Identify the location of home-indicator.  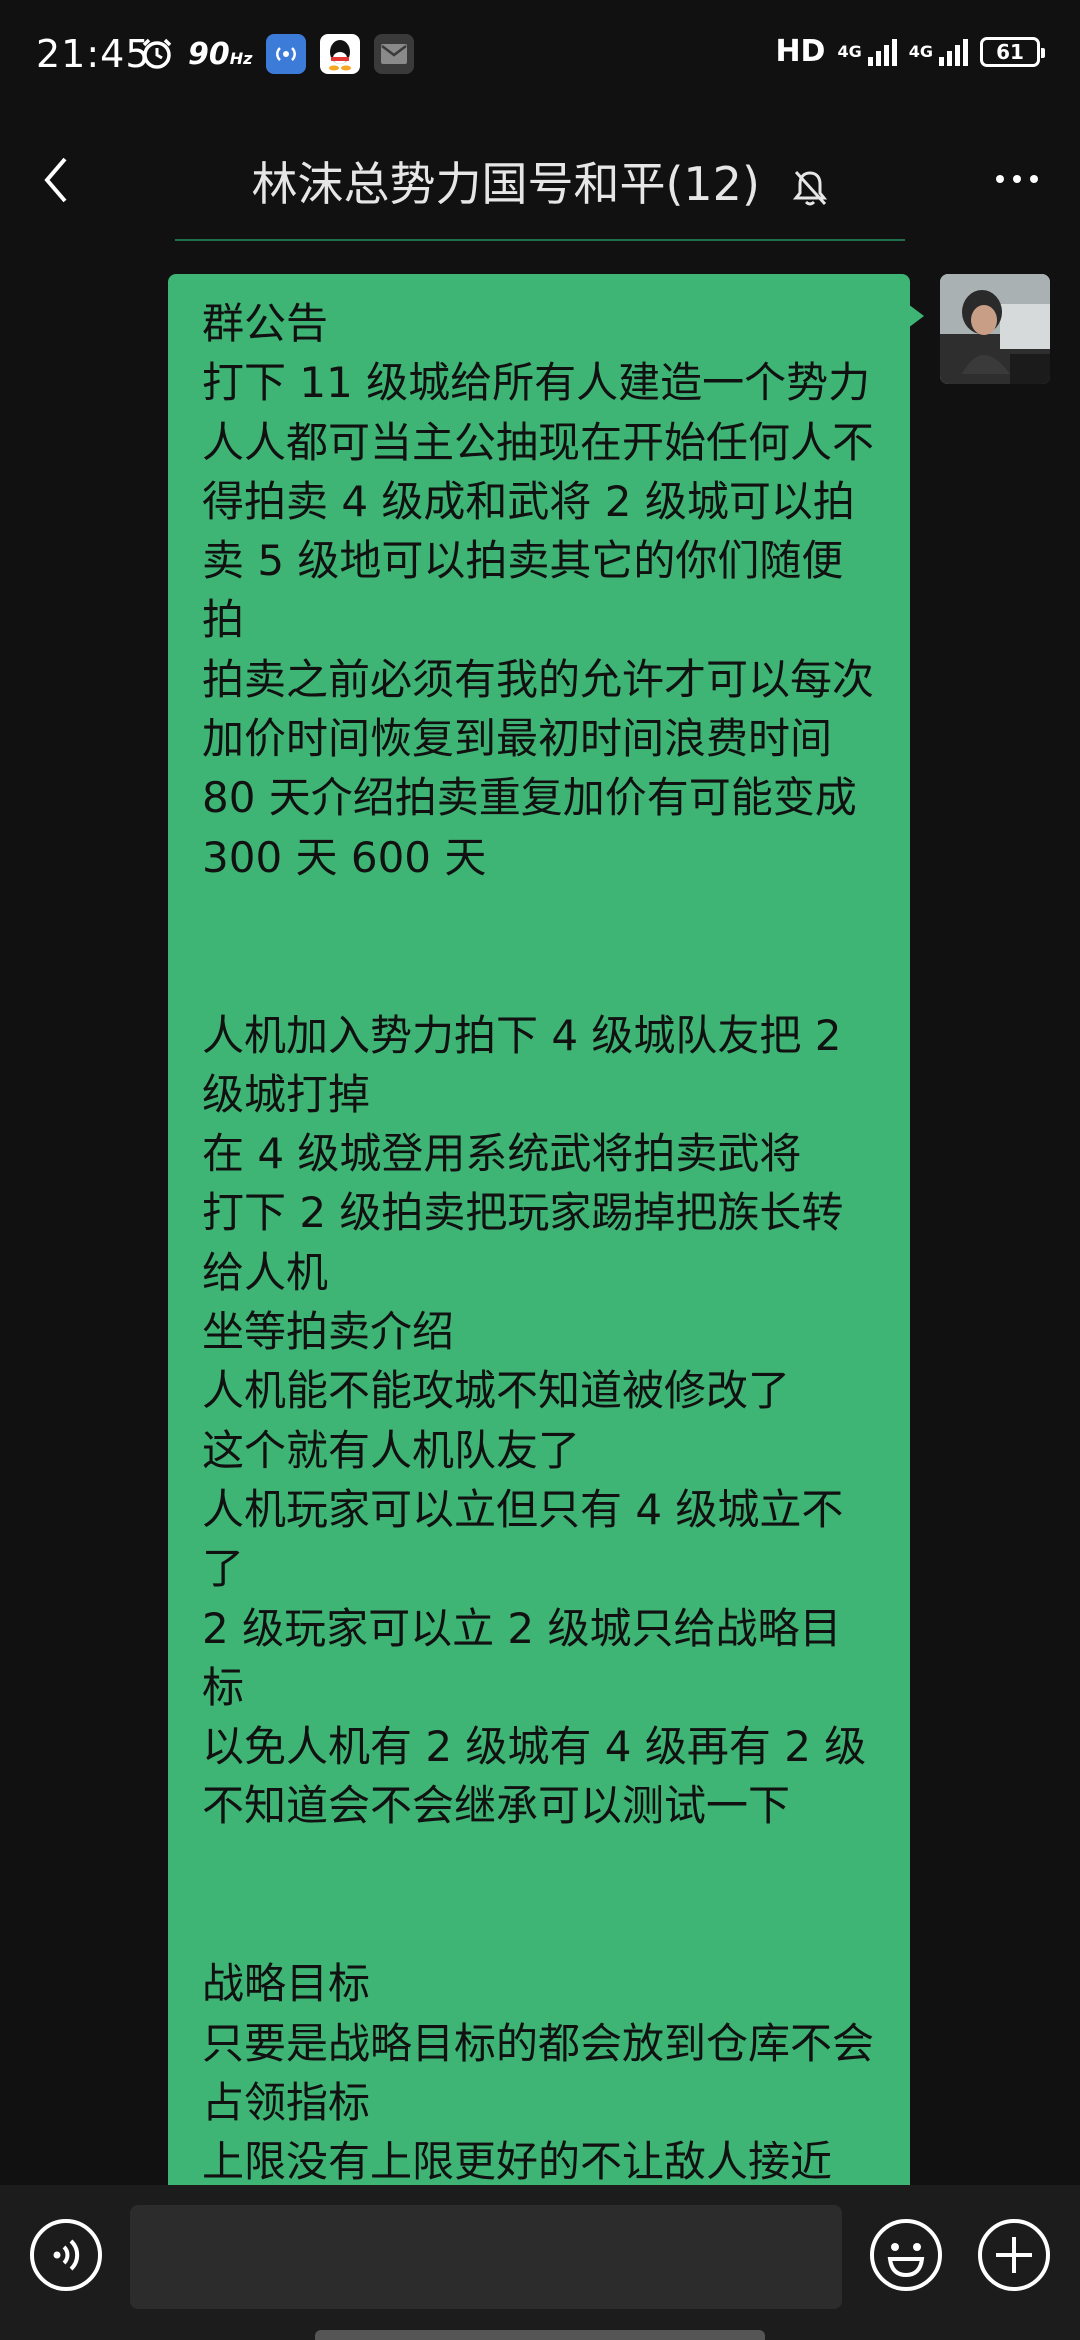
(540, 2335).